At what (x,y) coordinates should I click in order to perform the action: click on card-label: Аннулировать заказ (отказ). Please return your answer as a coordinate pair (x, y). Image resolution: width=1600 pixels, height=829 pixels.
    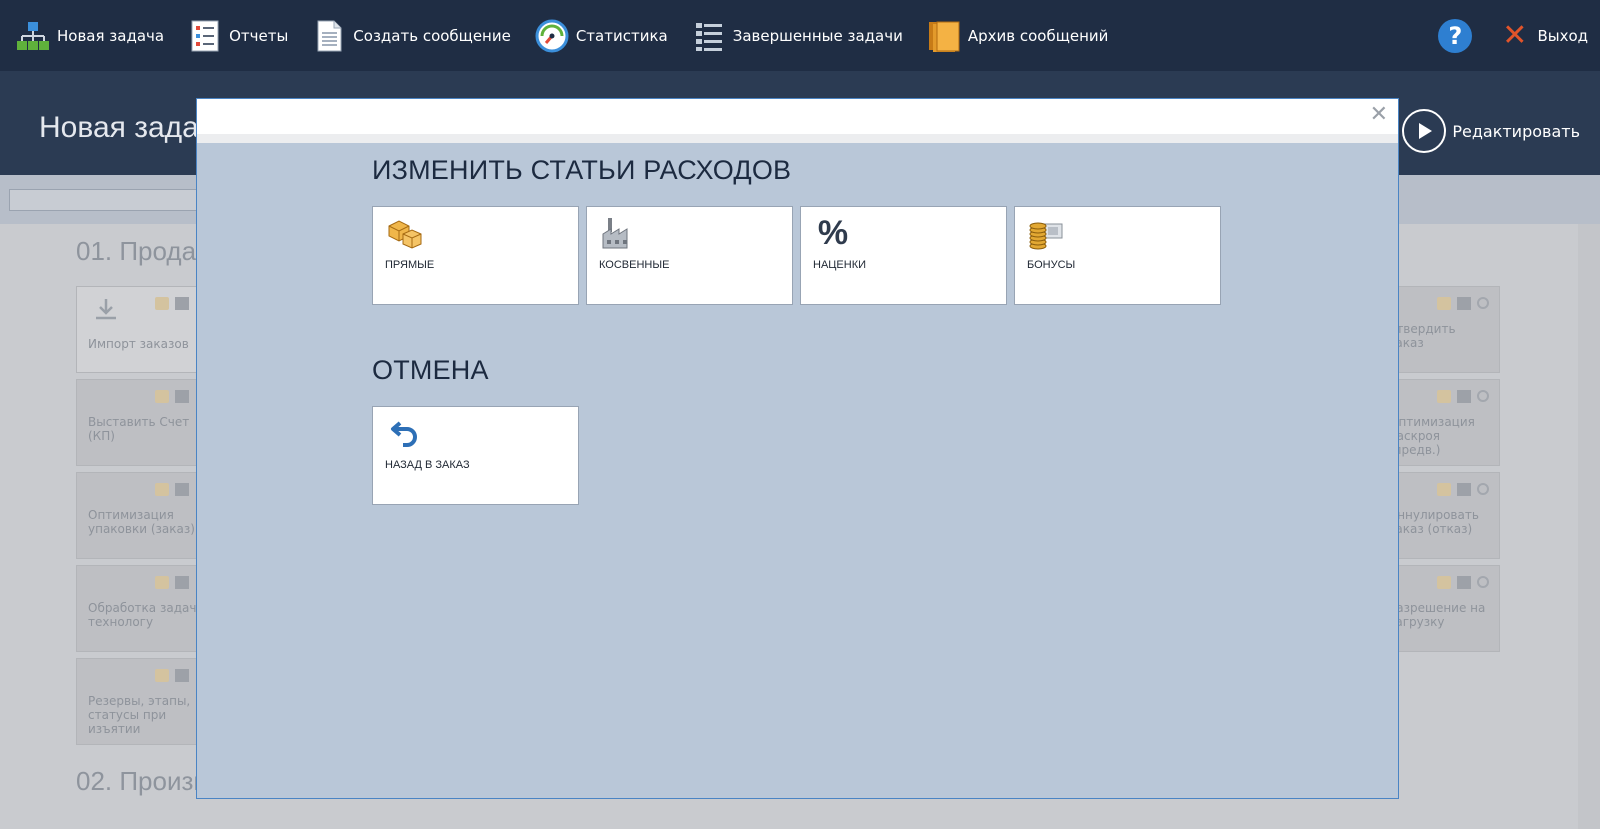
    Looking at the image, I should click on (1434, 522).